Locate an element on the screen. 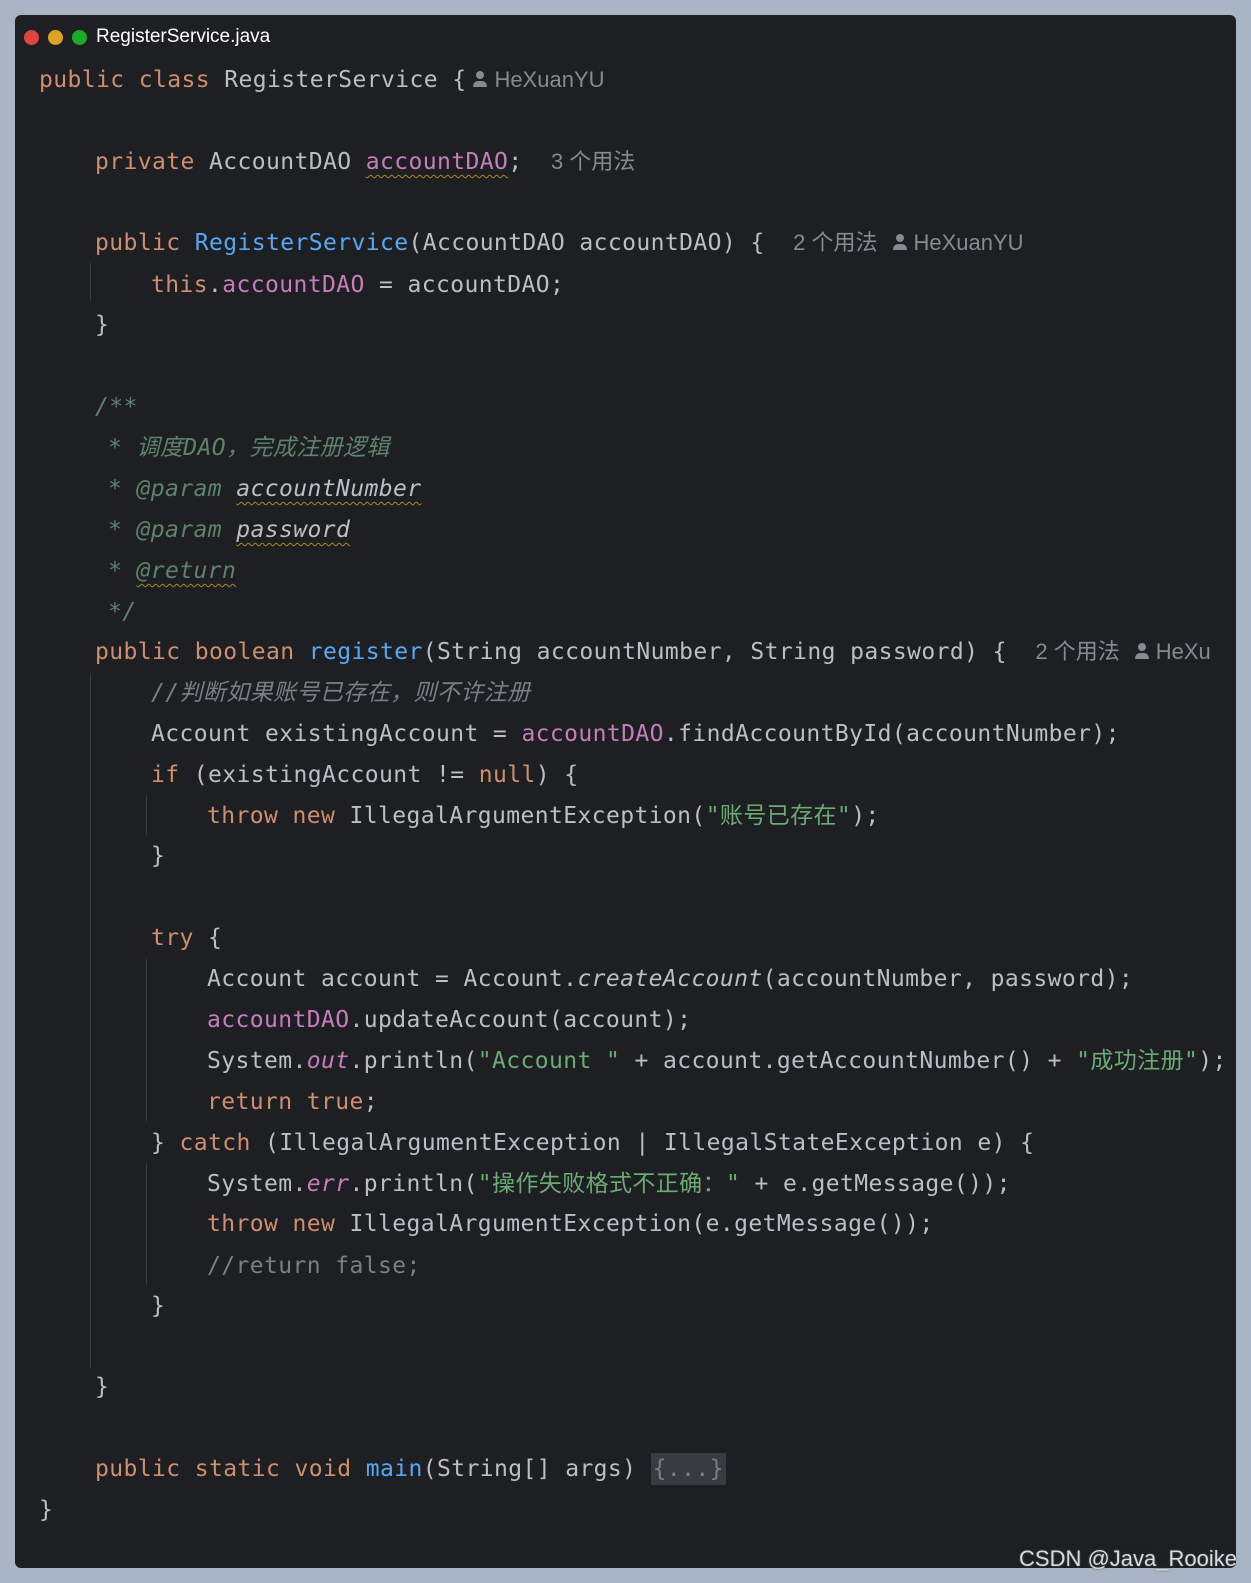 This screenshot has height=1583, width=1251. static-method: createAccount is located at coordinates (670, 979).